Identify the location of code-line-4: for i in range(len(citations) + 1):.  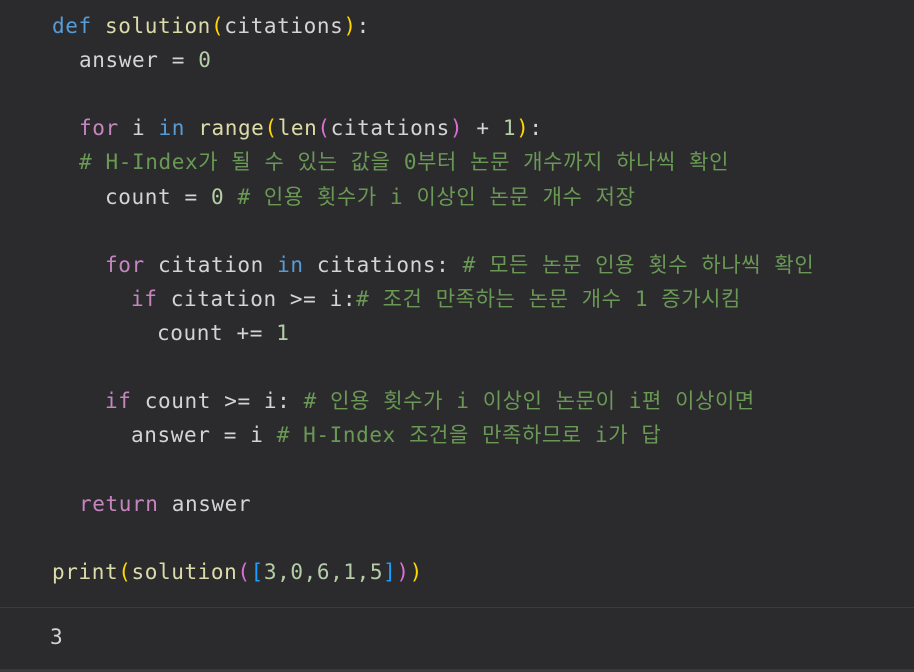
(311, 128).